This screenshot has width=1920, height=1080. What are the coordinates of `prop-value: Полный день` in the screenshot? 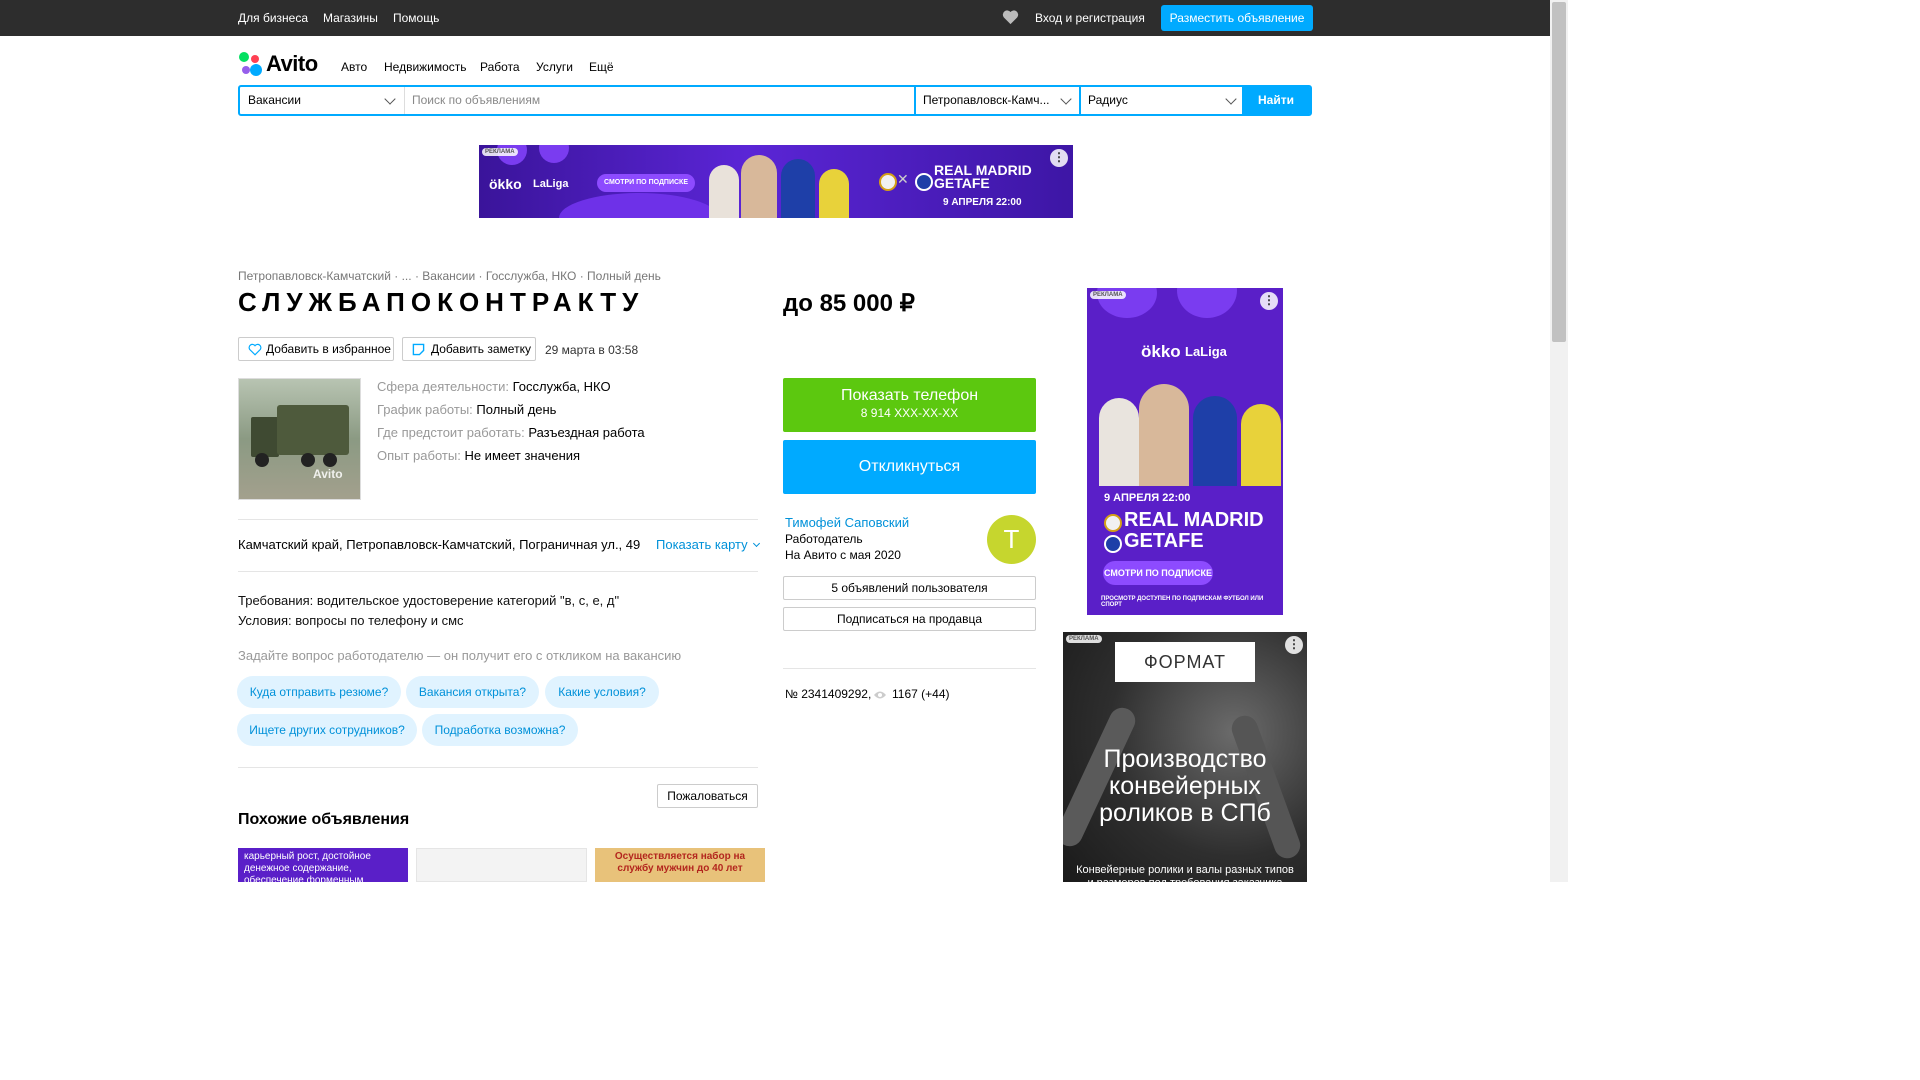 It's located at (516, 409).